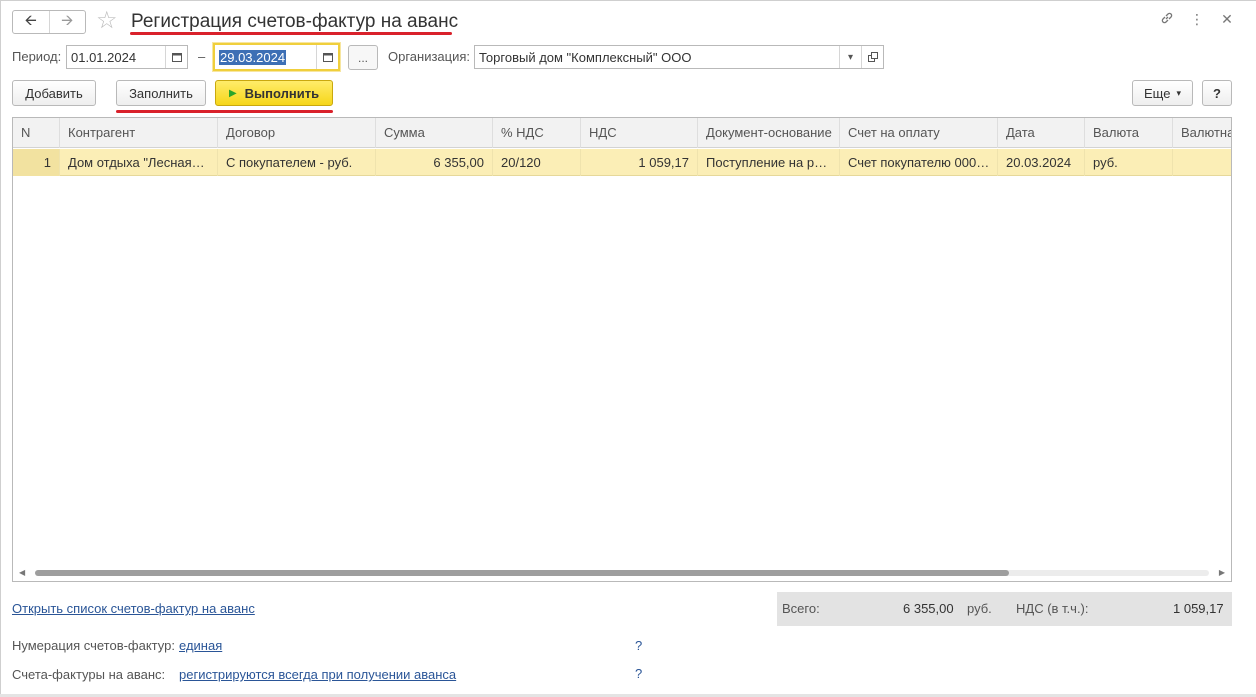 Image resolution: width=1256 pixels, height=697 pixels. What do you see at coordinates (202, 56) in the screenshot?
I see `period-dash: –` at bounding box center [202, 56].